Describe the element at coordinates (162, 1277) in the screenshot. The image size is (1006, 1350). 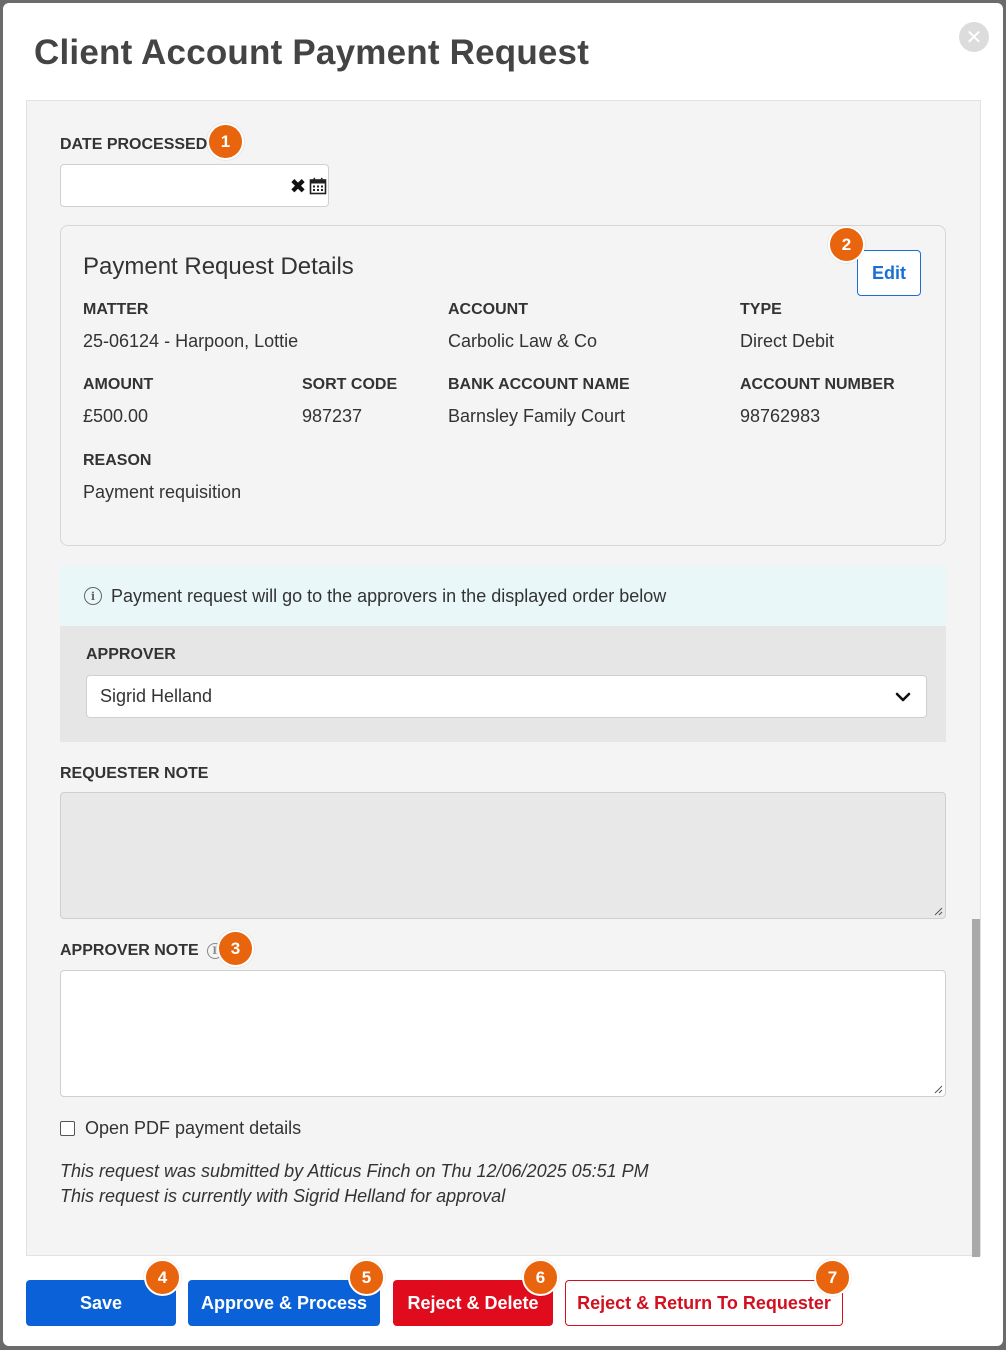
I see `callout-badge-4: 4` at that location.